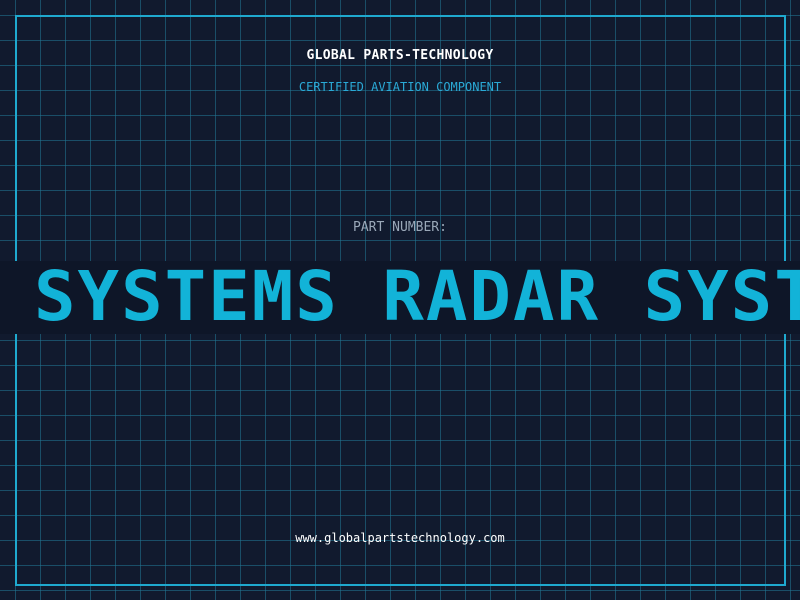  I want to click on website-url: www.globalpartstechnology.com, so click(400, 538).